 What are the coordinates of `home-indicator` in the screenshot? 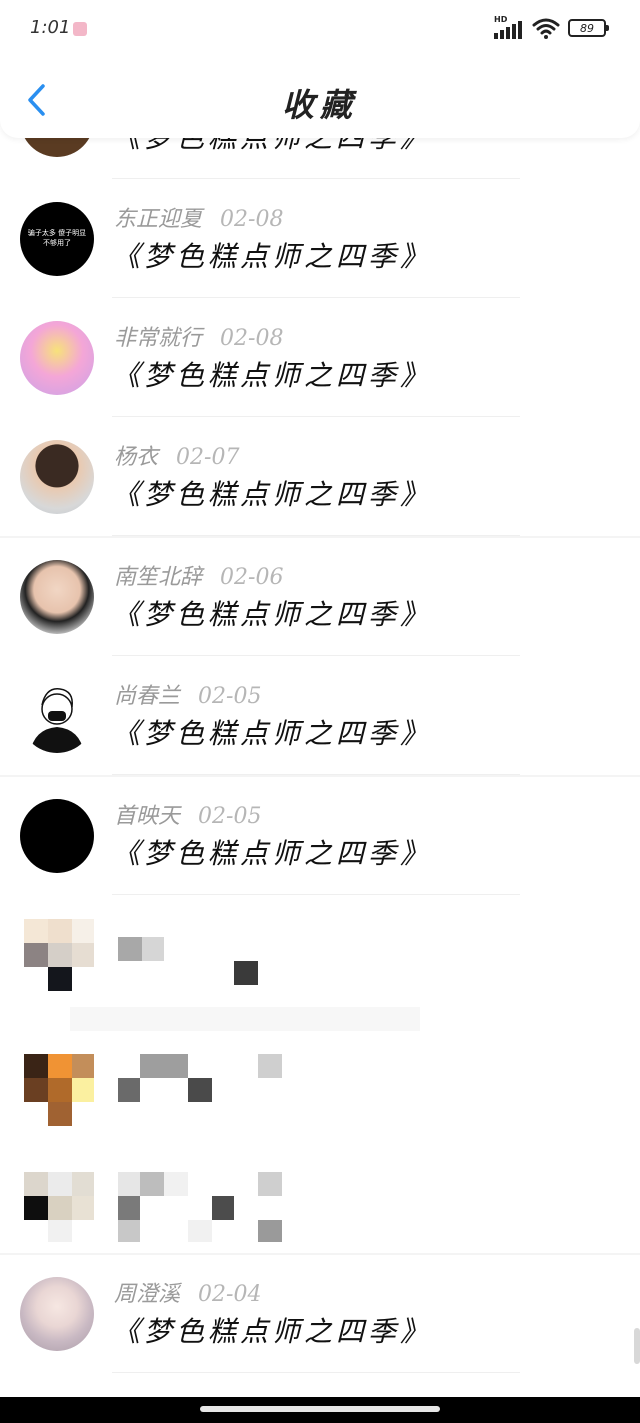 It's located at (320, 1409).